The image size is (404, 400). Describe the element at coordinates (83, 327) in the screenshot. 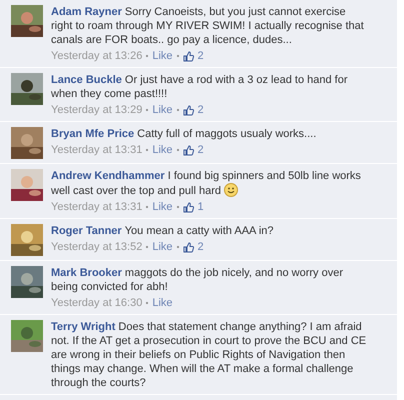

I see `author-link: Terry Wright` at that location.